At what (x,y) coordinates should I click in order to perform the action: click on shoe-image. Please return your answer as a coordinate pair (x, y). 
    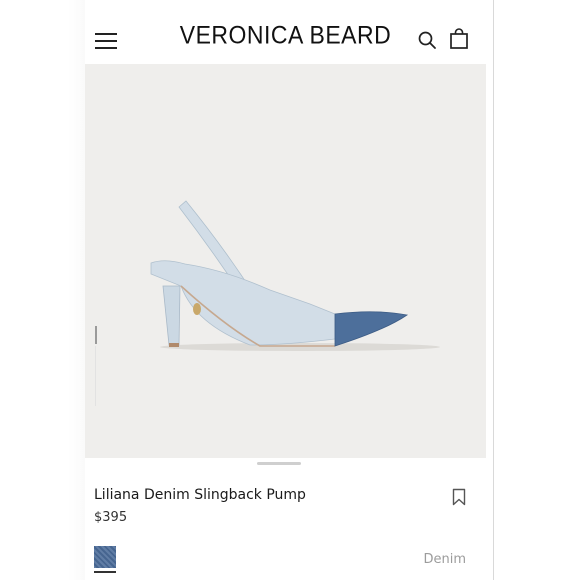
    Looking at the image, I should click on (295, 275).